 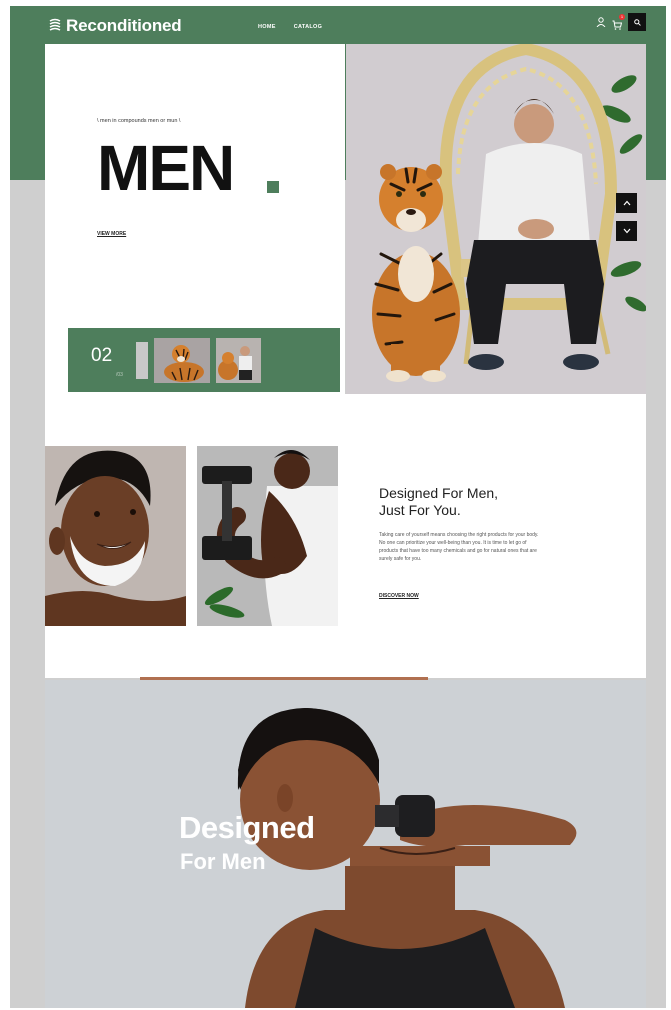 I want to click on cart-button: 1, so click(x=618, y=22).